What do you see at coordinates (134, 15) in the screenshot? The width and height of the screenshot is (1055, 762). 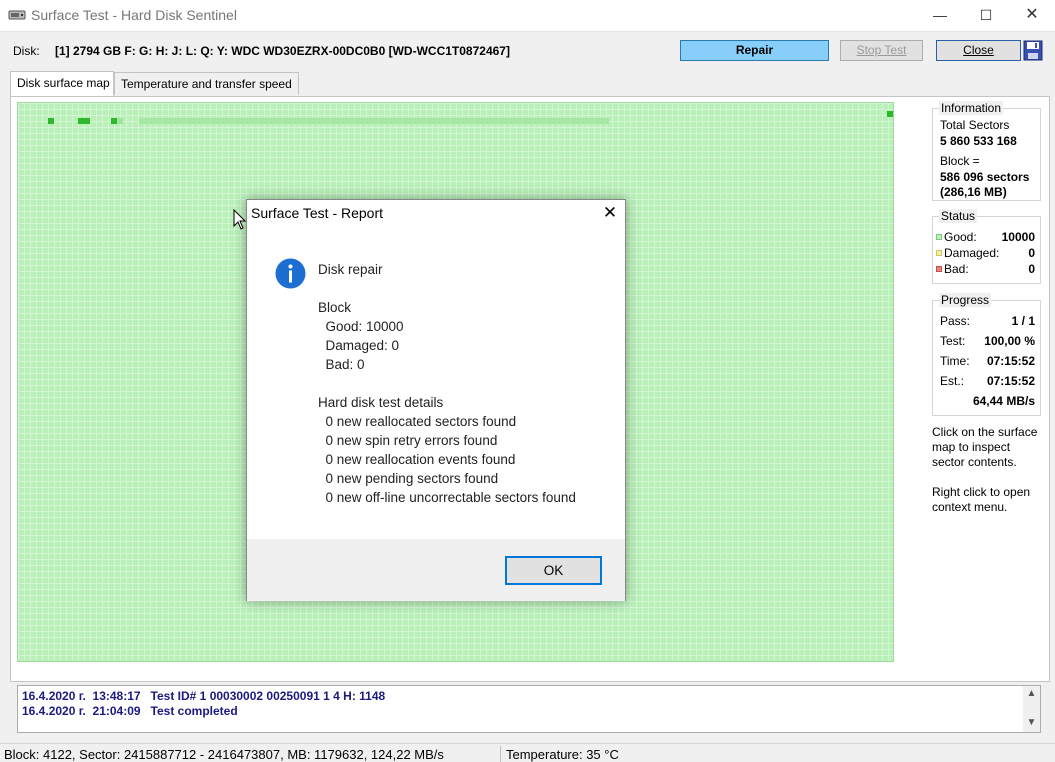 I see `window-title: Surface Test - Hard Disk Sentinel` at bounding box center [134, 15].